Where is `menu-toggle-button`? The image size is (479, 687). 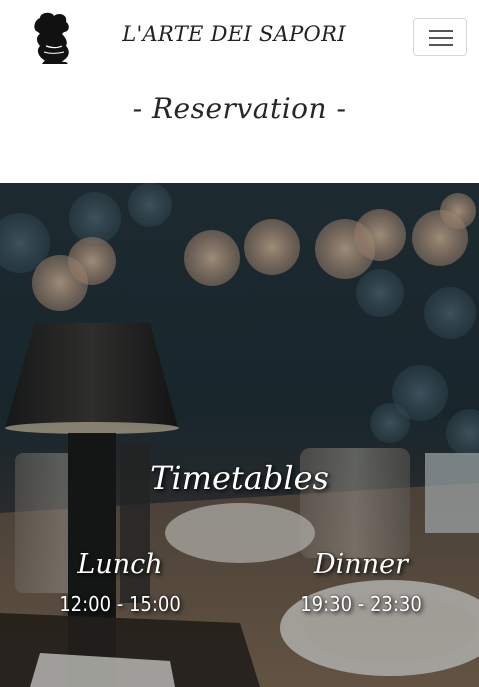 menu-toggle-button is located at coordinates (440, 37).